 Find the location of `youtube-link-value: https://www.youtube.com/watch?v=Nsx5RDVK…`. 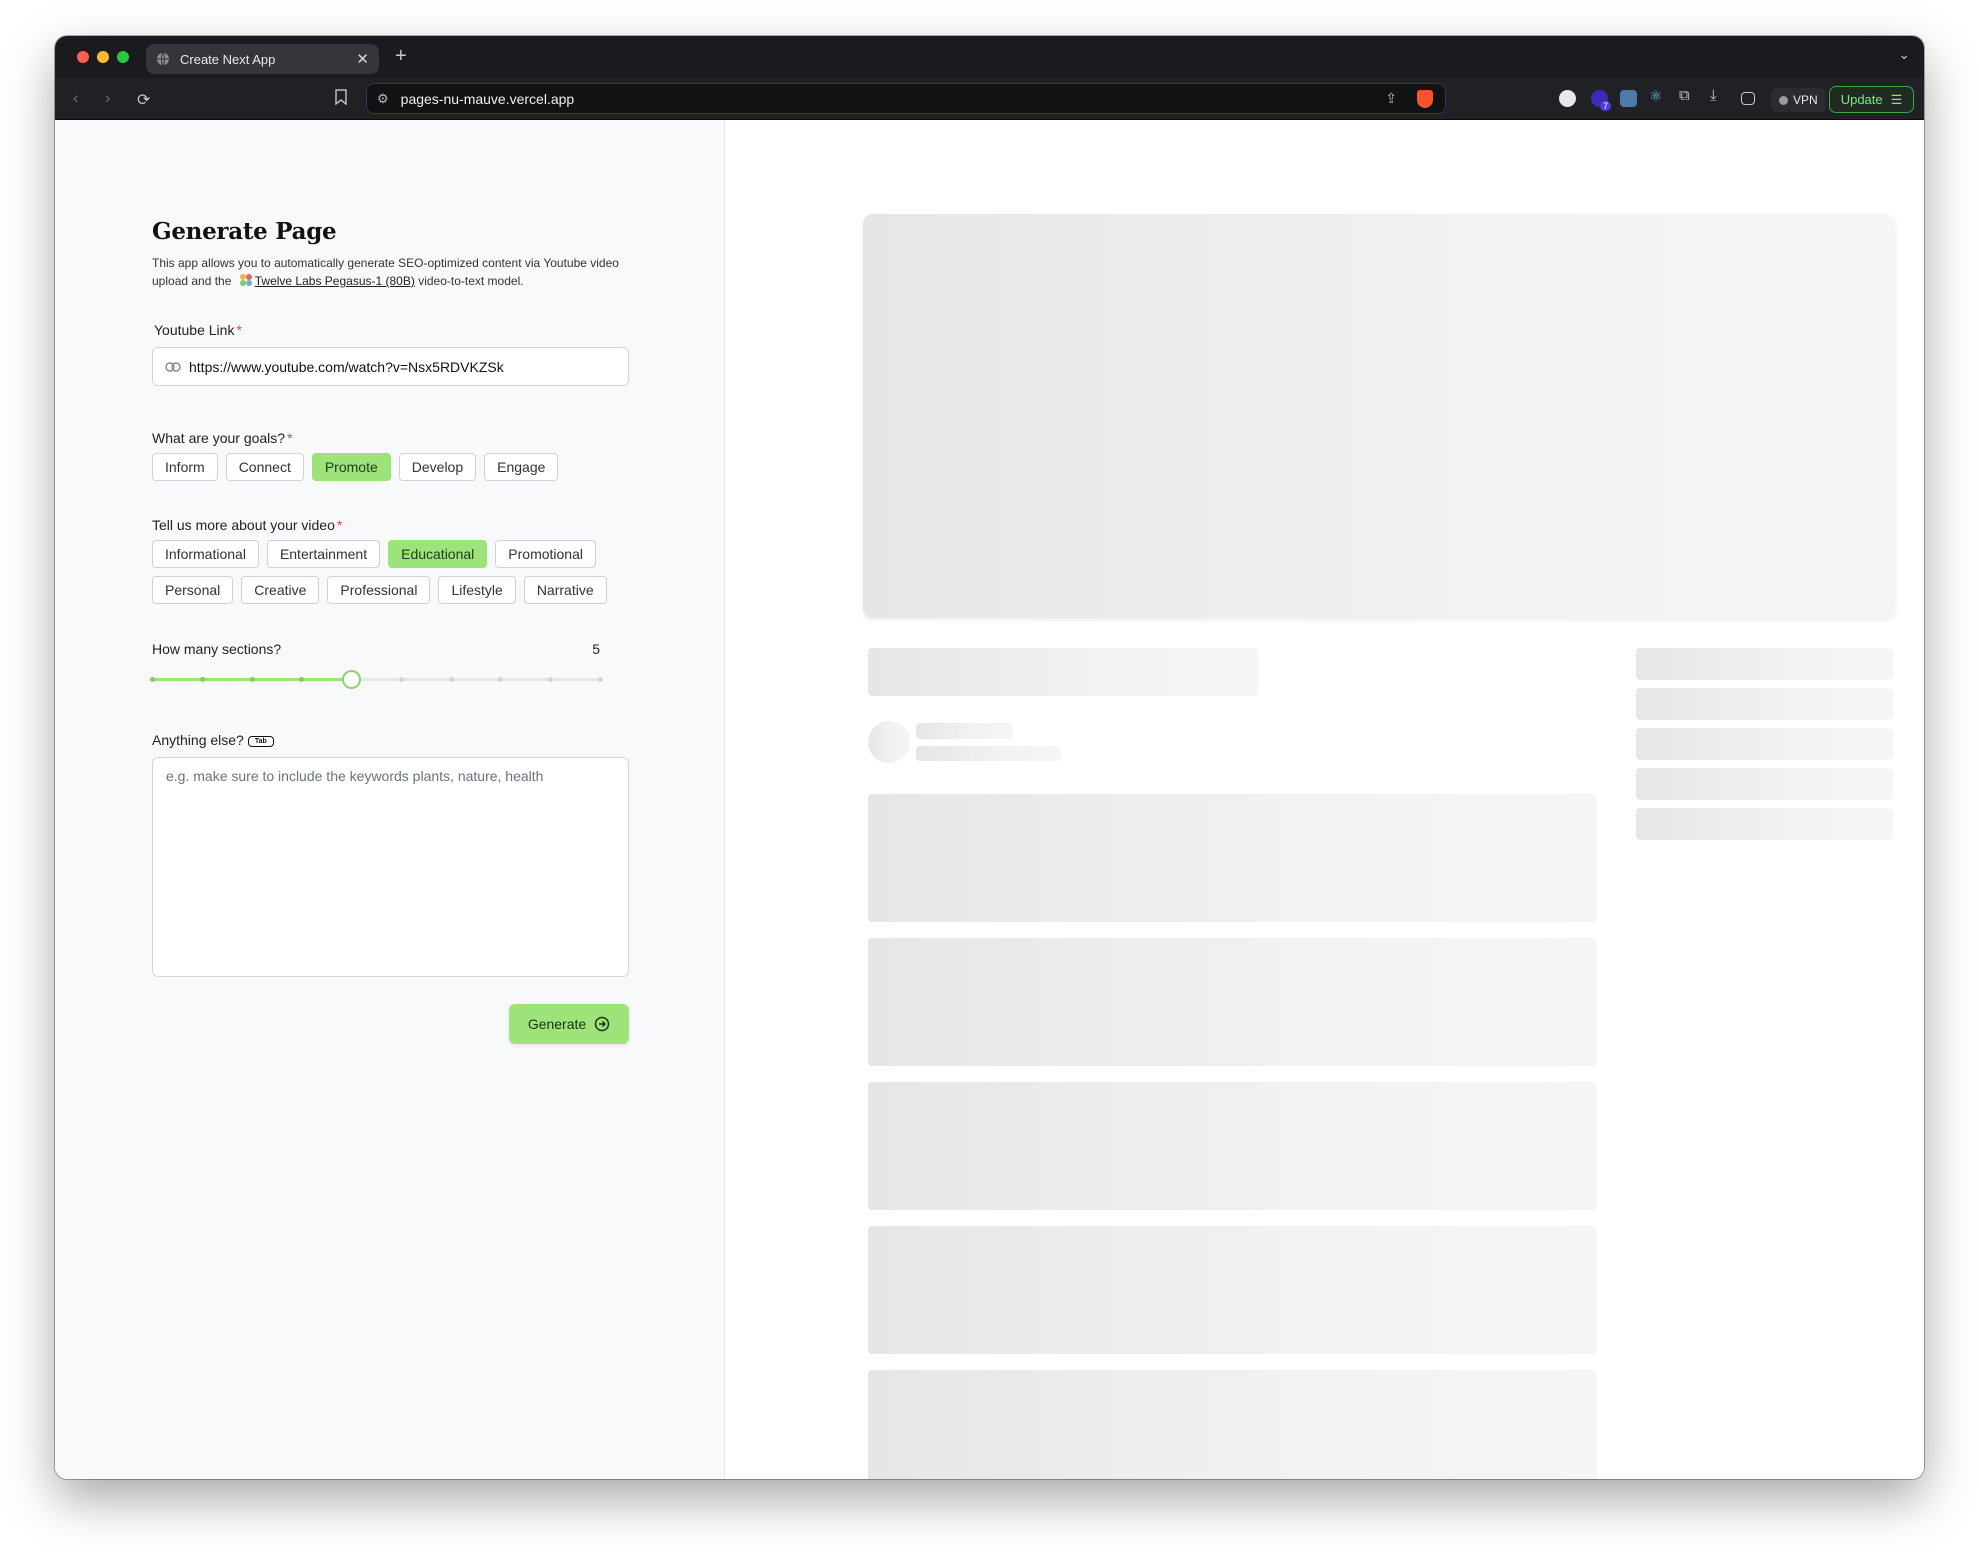

youtube-link-value: https://www.youtube.com/watch?v=Nsx5RDVK… is located at coordinates (346, 366).